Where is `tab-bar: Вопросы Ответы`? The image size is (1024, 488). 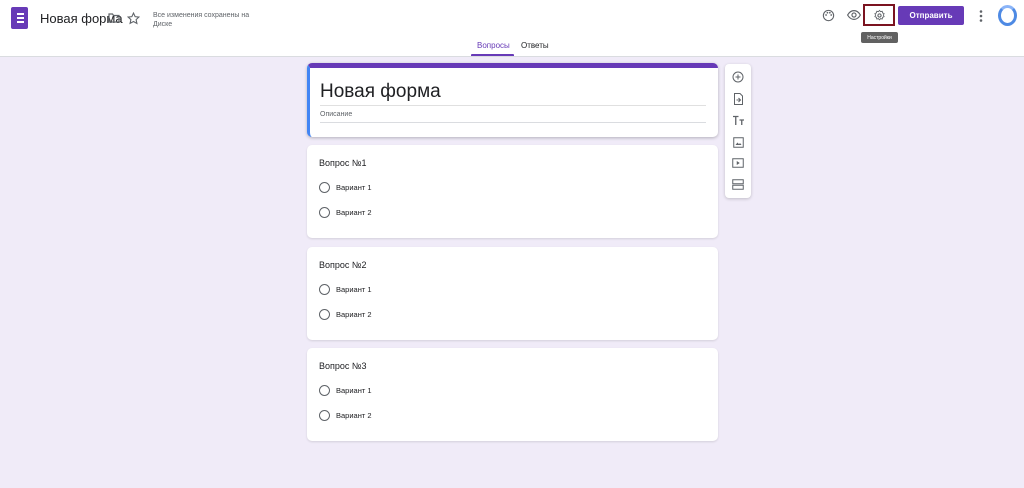 tab-bar: Вопросы Ответы is located at coordinates (512, 49).